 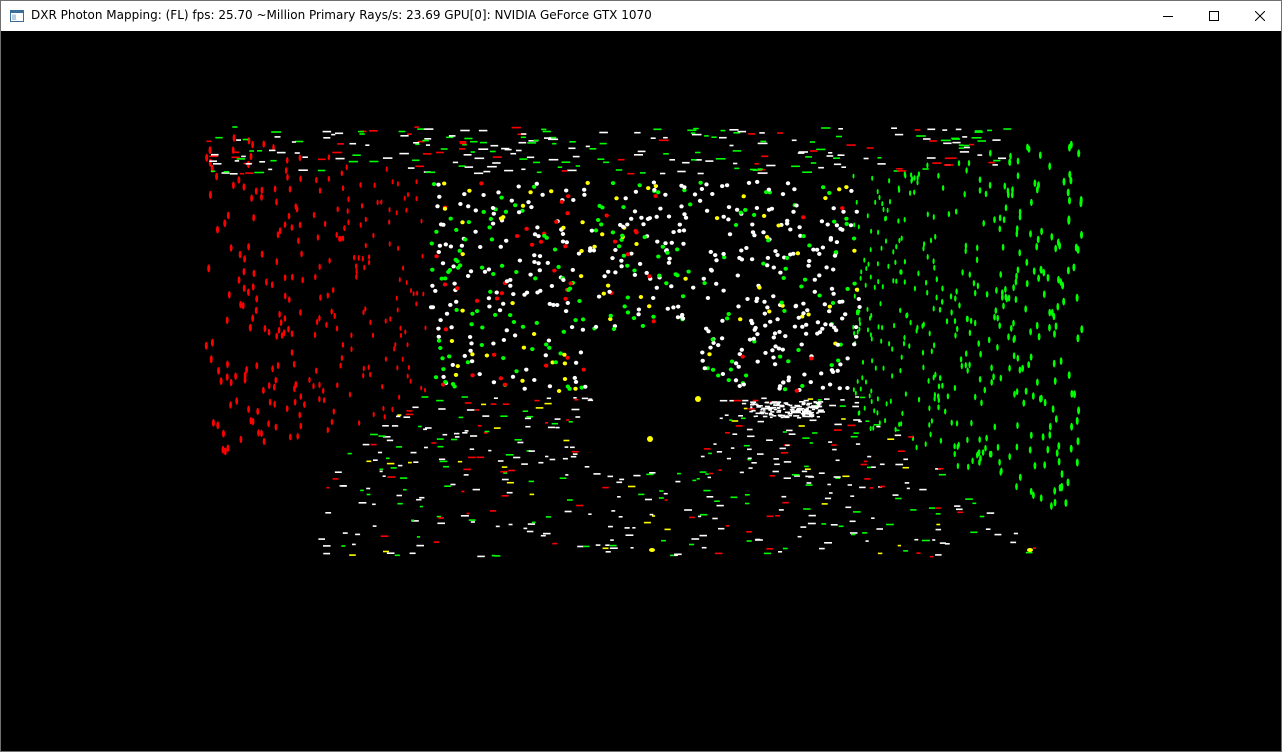 What do you see at coordinates (17, 16) in the screenshot?
I see `app-window-icon` at bounding box center [17, 16].